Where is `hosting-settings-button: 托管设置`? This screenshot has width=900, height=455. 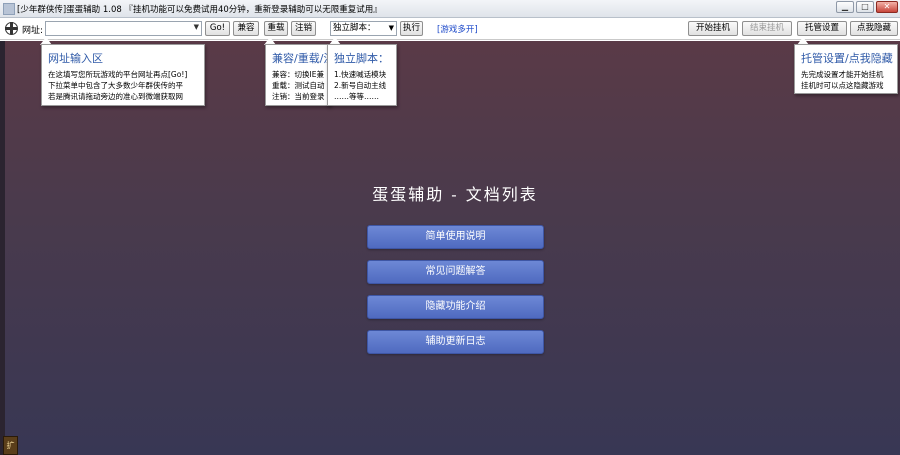
hosting-settings-button: 托管设置 is located at coordinates (822, 28).